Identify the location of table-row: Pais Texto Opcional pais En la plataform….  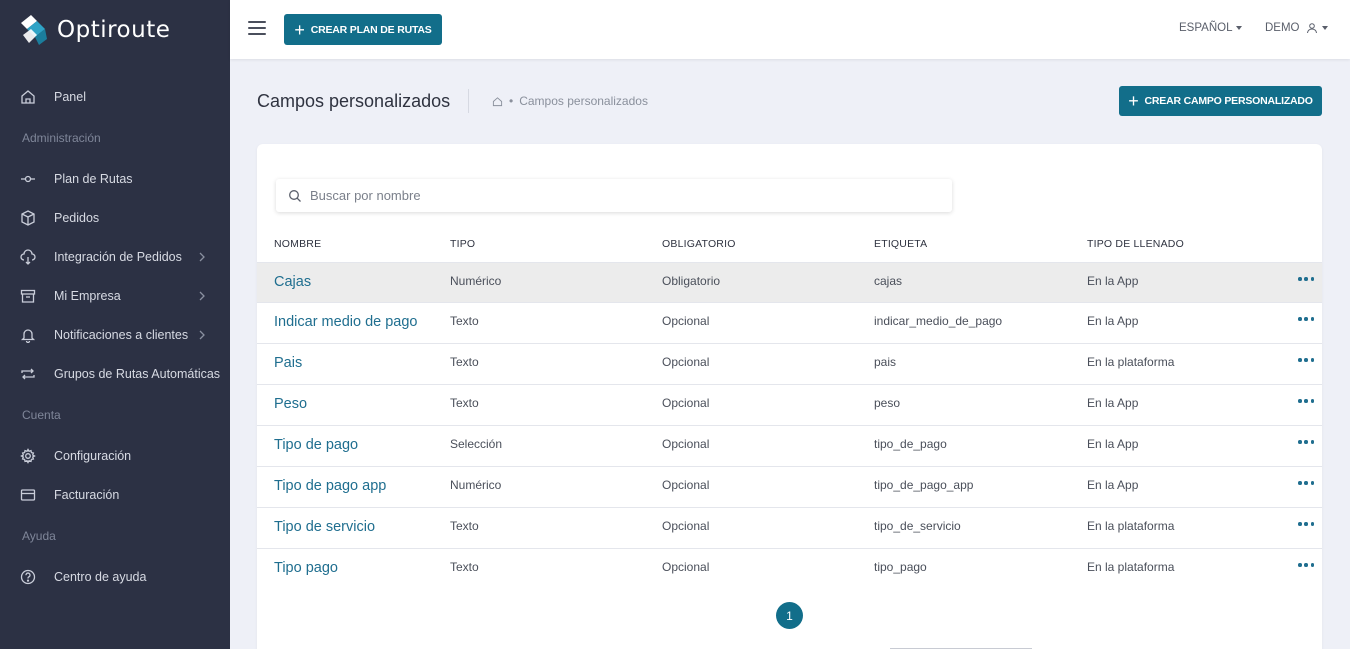
(789, 364).